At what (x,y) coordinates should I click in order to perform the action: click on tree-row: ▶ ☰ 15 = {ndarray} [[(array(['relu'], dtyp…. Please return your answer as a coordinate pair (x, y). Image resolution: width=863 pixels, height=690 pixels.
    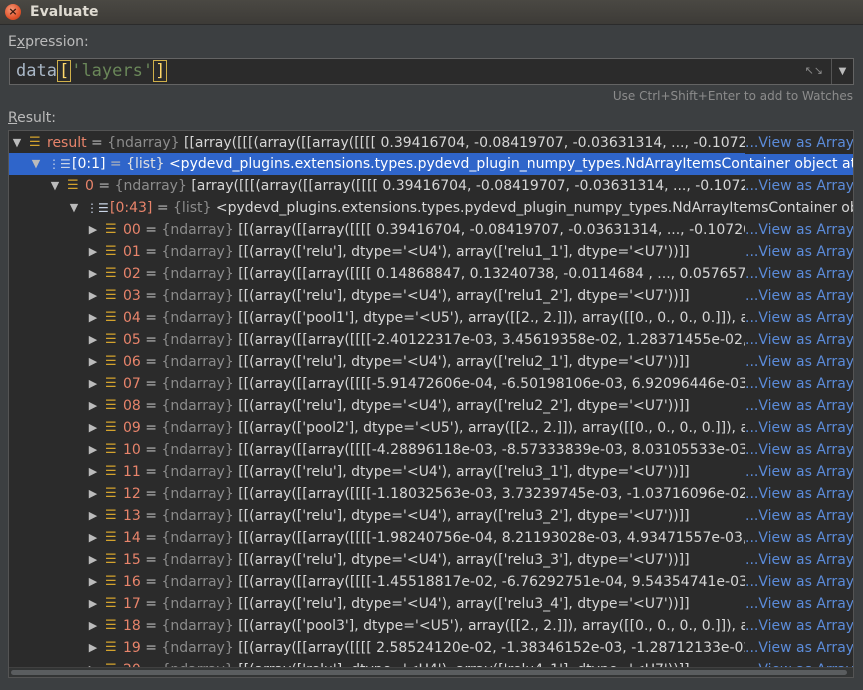
    Looking at the image, I should click on (431, 560).